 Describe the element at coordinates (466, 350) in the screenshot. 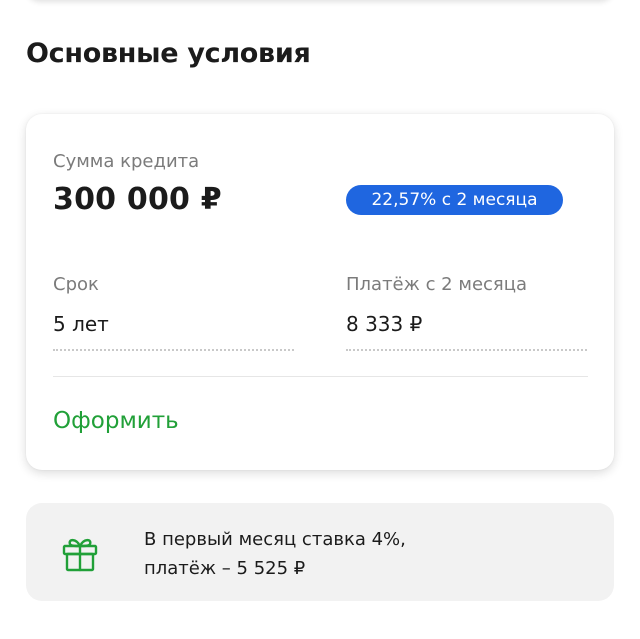

I see `monthly-payment-underline` at that location.